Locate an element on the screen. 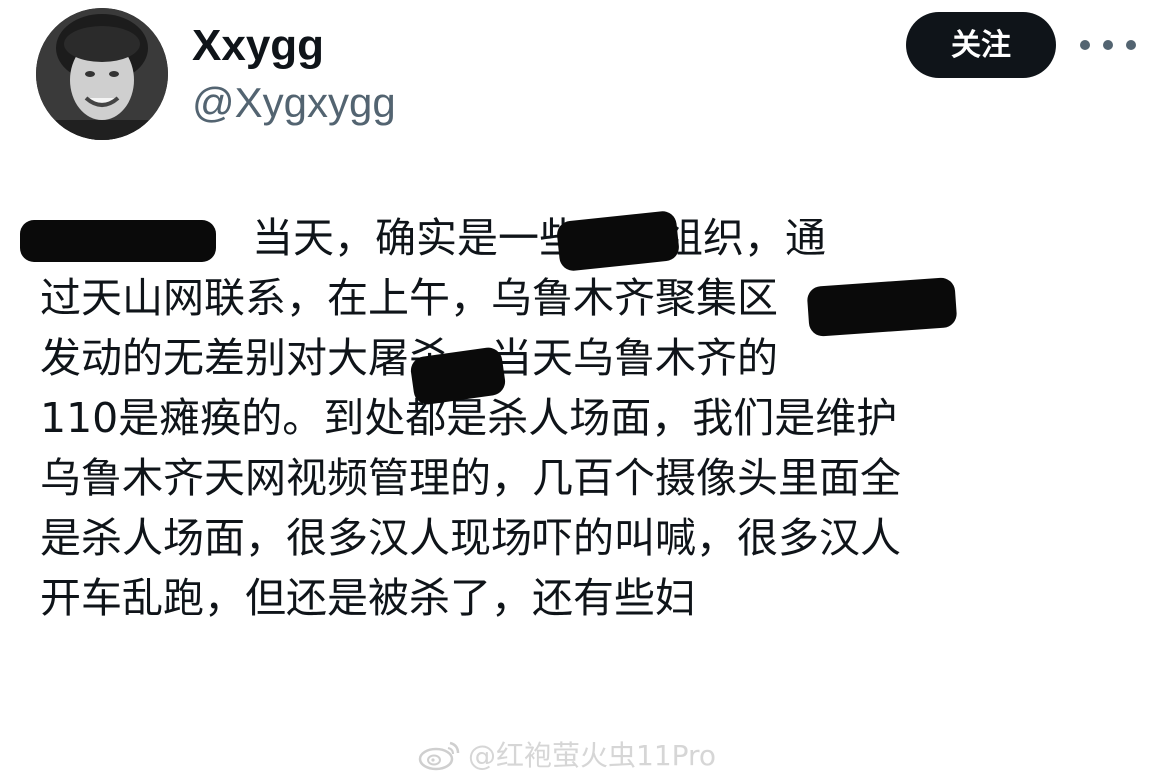  tweet-line: 开车乱跑，但还是被杀了，还有些妇 is located at coordinates (368, 598).